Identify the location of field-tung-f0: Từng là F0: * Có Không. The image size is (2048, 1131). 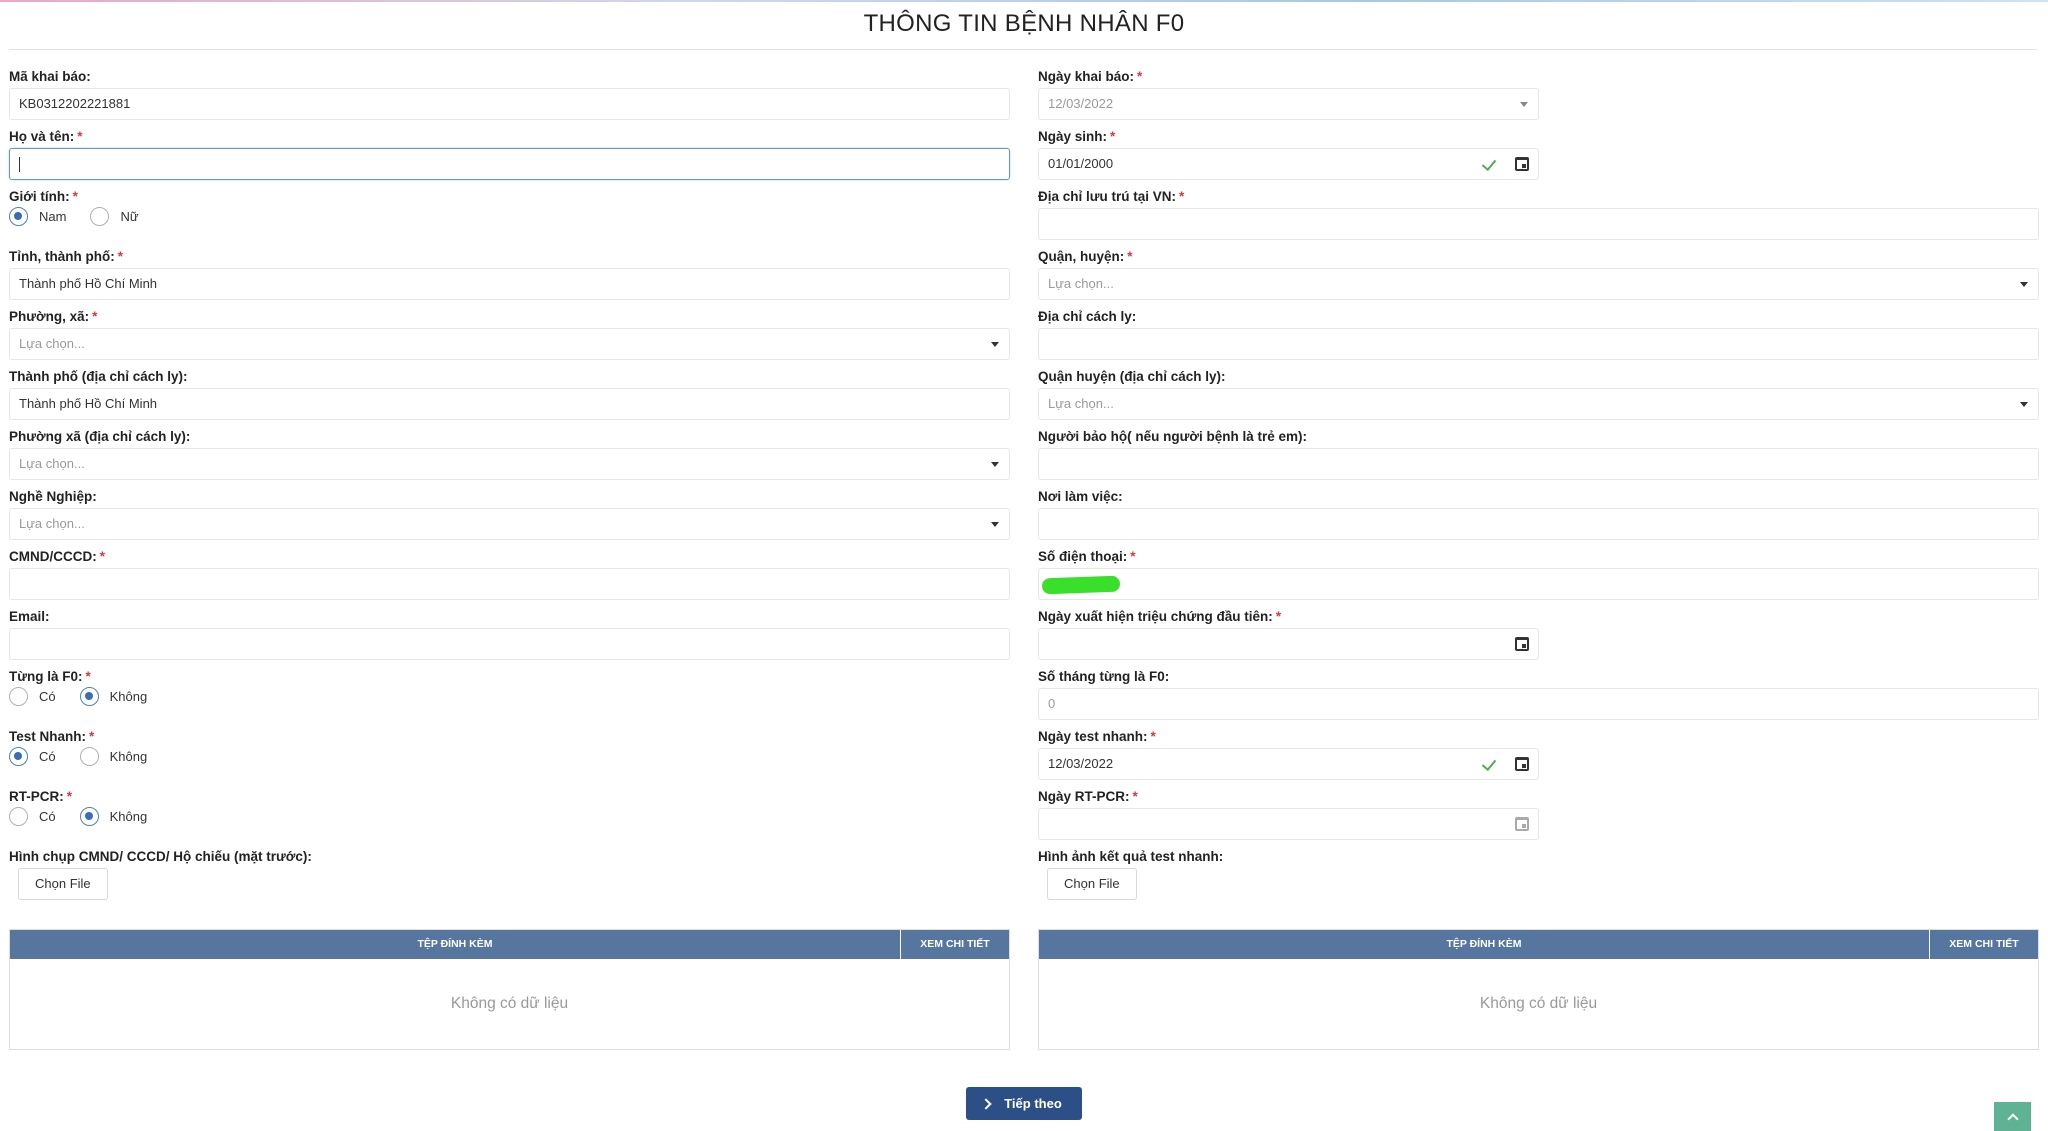
(509, 698).